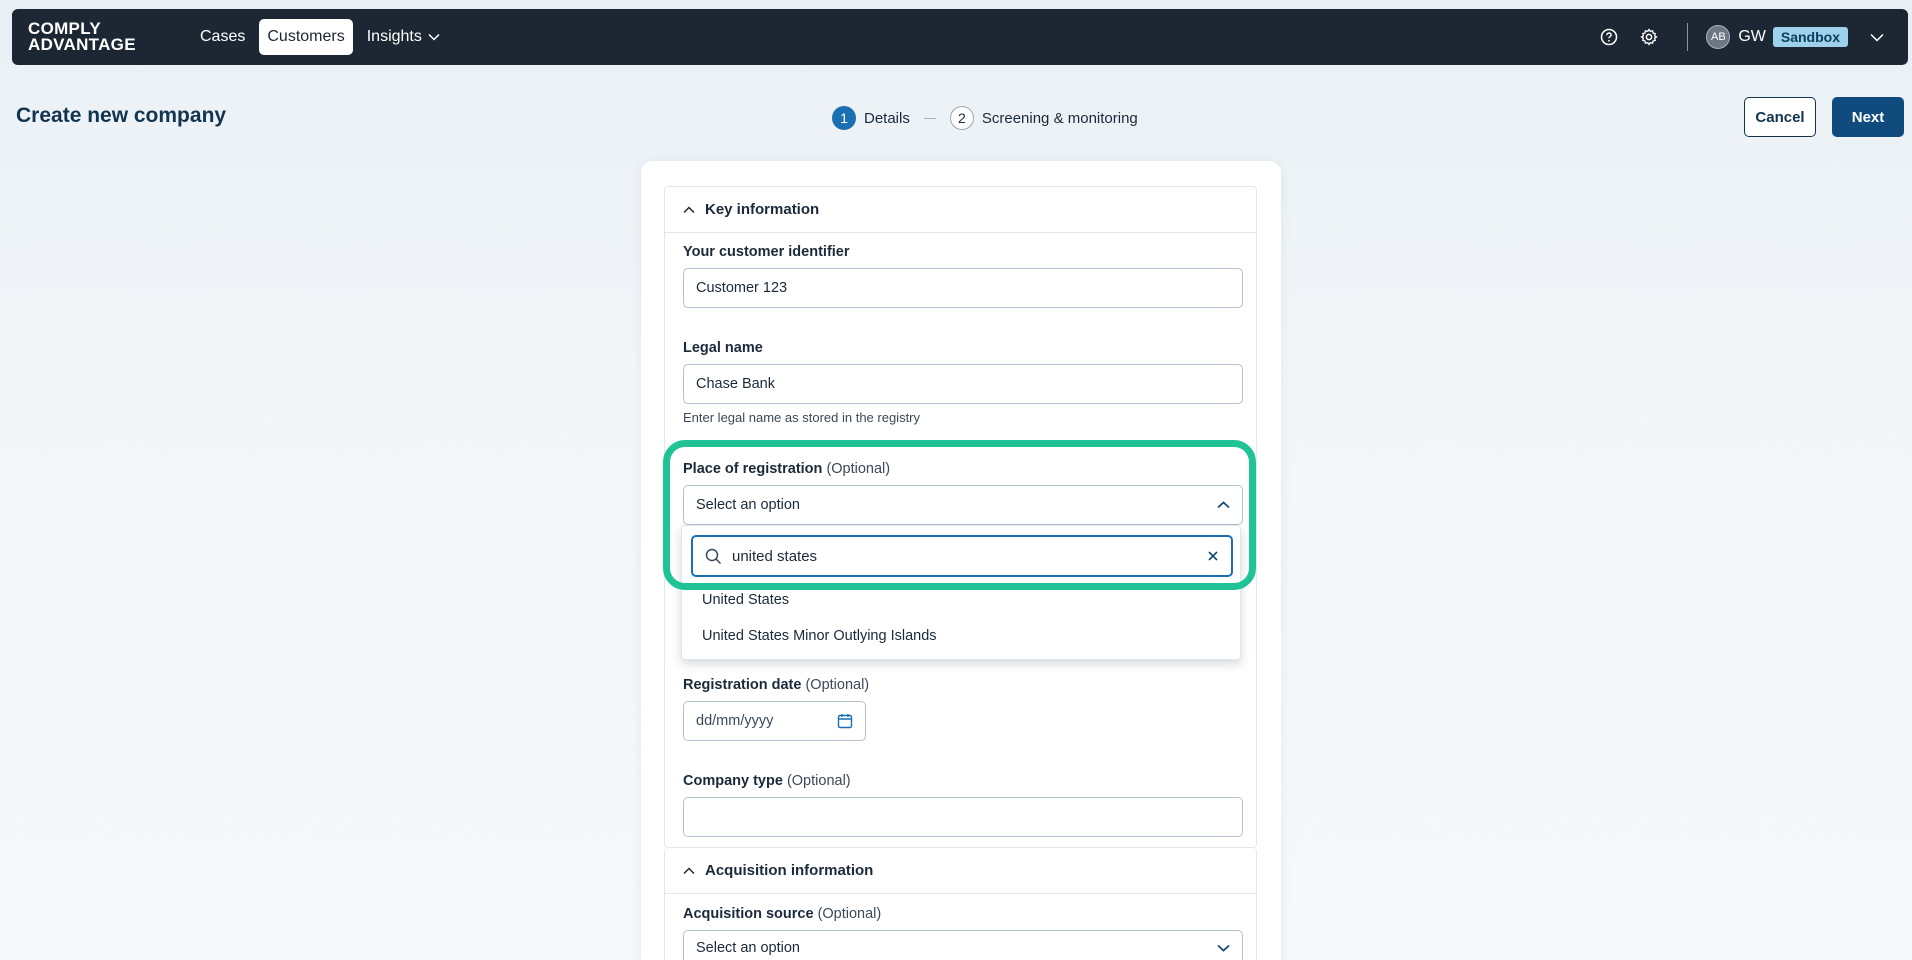 This screenshot has height=960, width=1912. I want to click on search-icon, so click(713, 556).